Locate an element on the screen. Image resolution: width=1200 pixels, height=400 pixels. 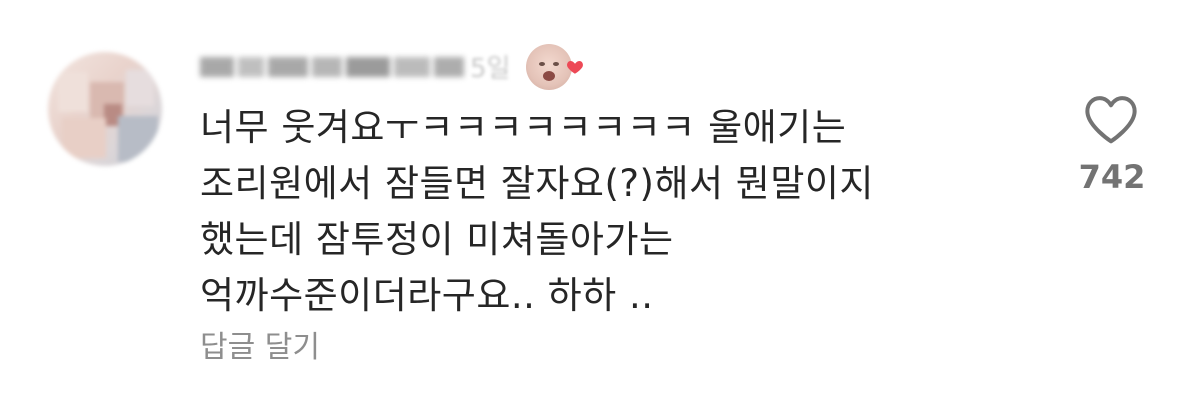
comment-line: 너무 웃겨요ㅜㅋㅋㅋㅋㅋㅋㅋㅋ 울애기는 is located at coordinates (523, 127).